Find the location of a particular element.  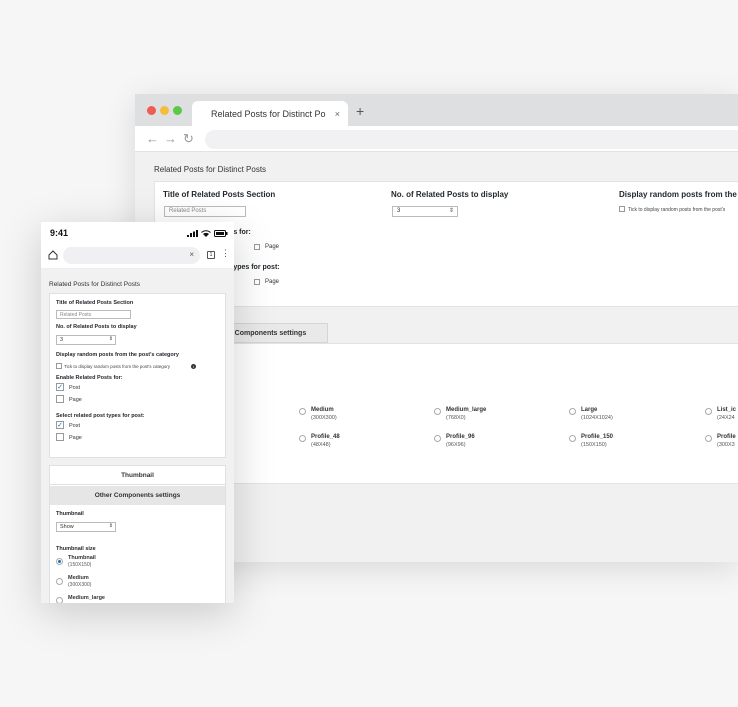

size-dims: (300X3 is located at coordinates (726, 445).